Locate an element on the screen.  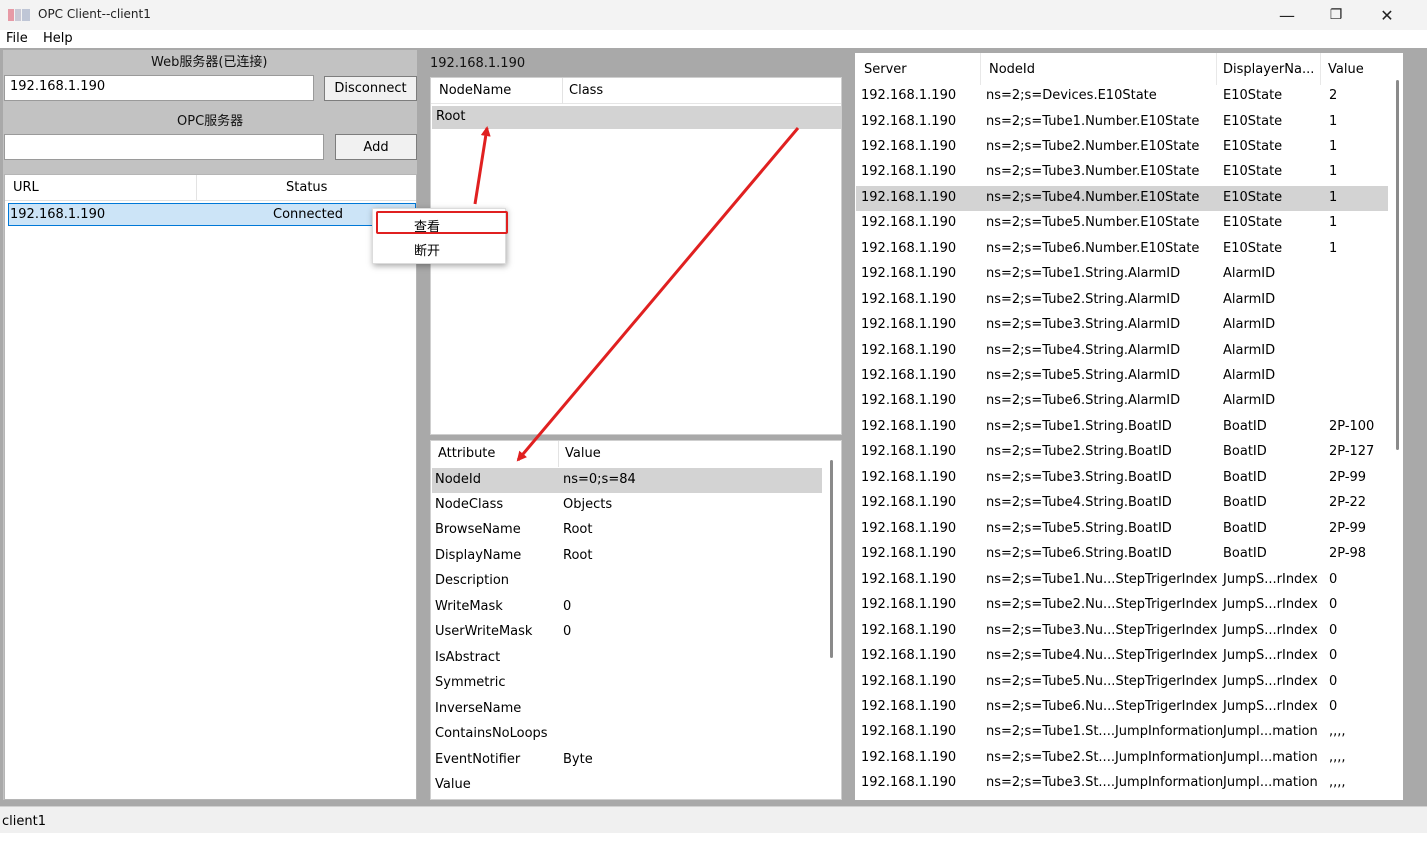
variable-nodeid: ns=2;s=Devices.E10State is located at coordinates (1071, 95).